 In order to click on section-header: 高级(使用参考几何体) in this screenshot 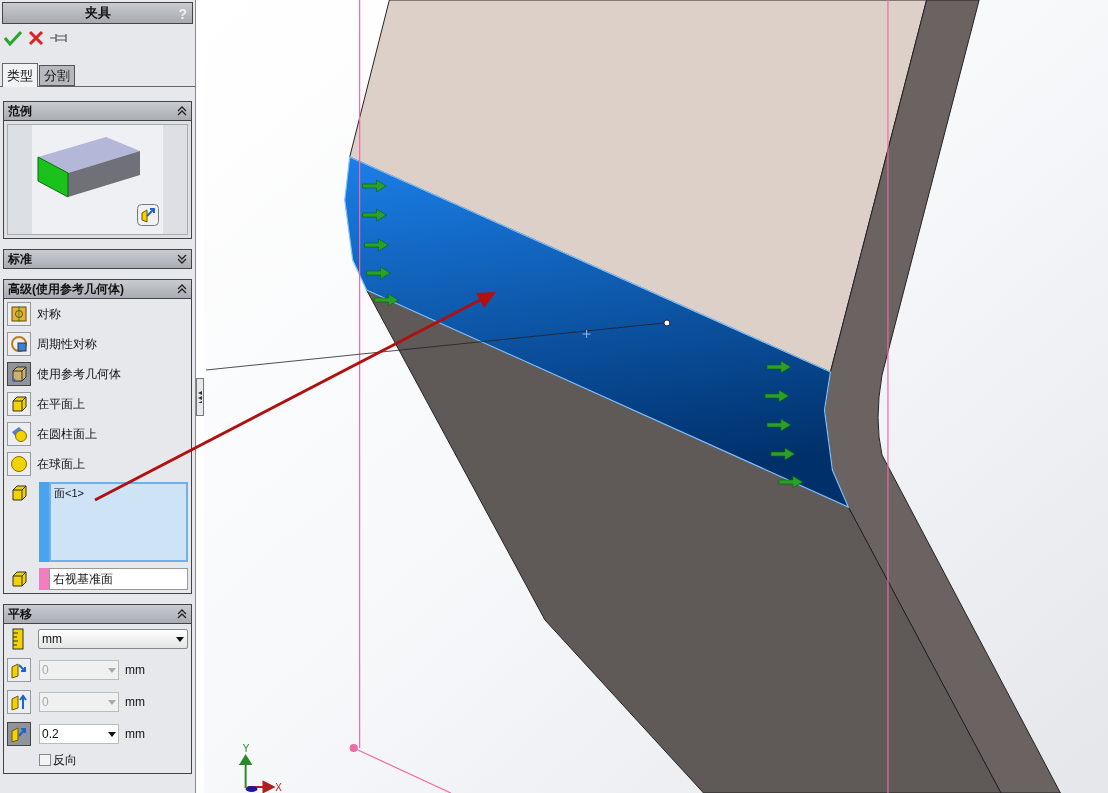, I will do `click(97, 289)`.